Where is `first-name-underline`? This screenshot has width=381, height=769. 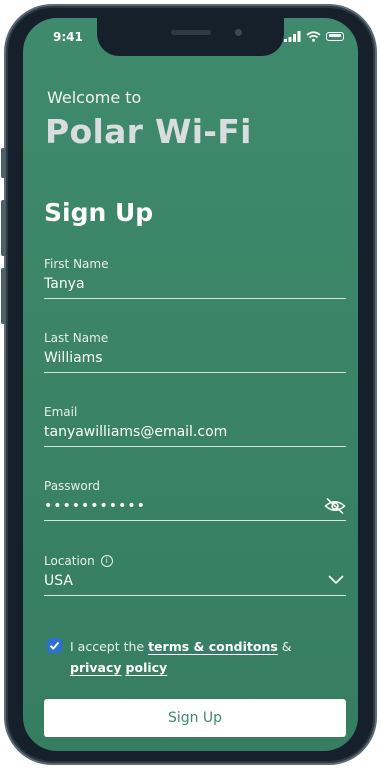
first-name-underline is located at coordinates (195, 298).